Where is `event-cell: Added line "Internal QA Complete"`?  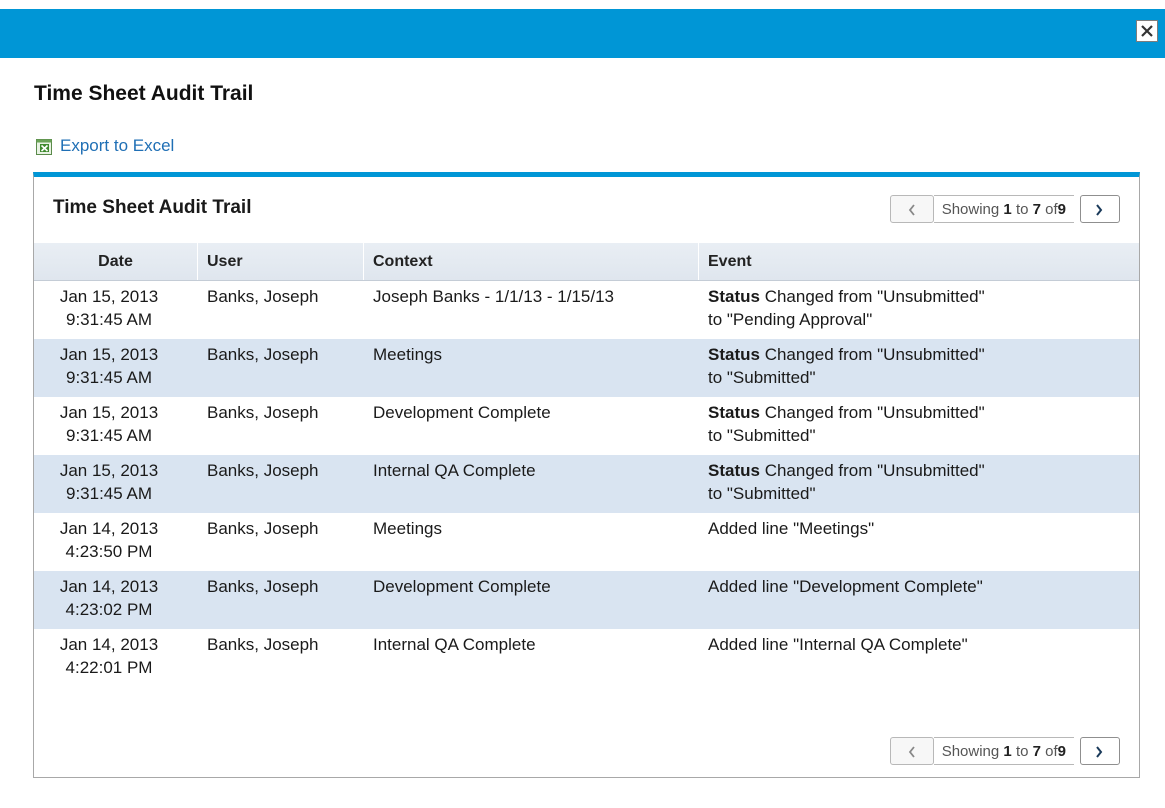 event-cell: Added line "Internal QA Complete" is located at coordinates (838, 644).